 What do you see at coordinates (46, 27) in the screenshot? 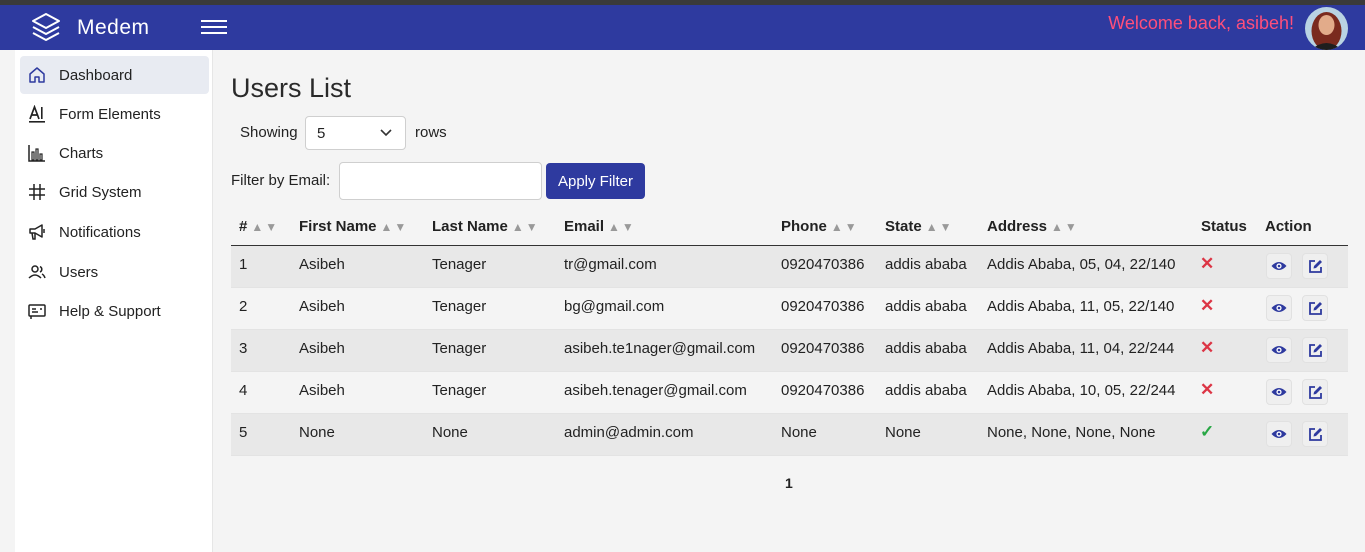
I see `layers-logo-icon` at bounding box center [46, 27].